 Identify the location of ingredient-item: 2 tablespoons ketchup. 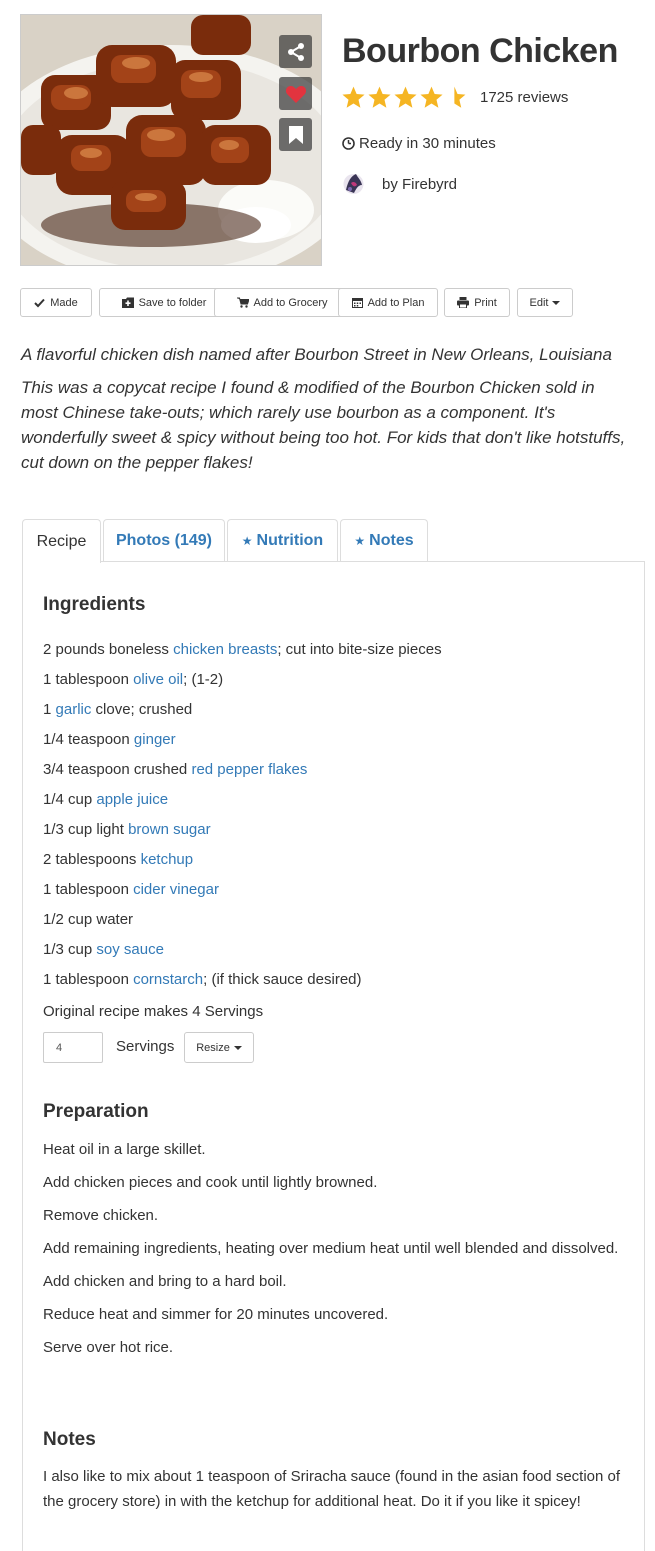
(242, 864).